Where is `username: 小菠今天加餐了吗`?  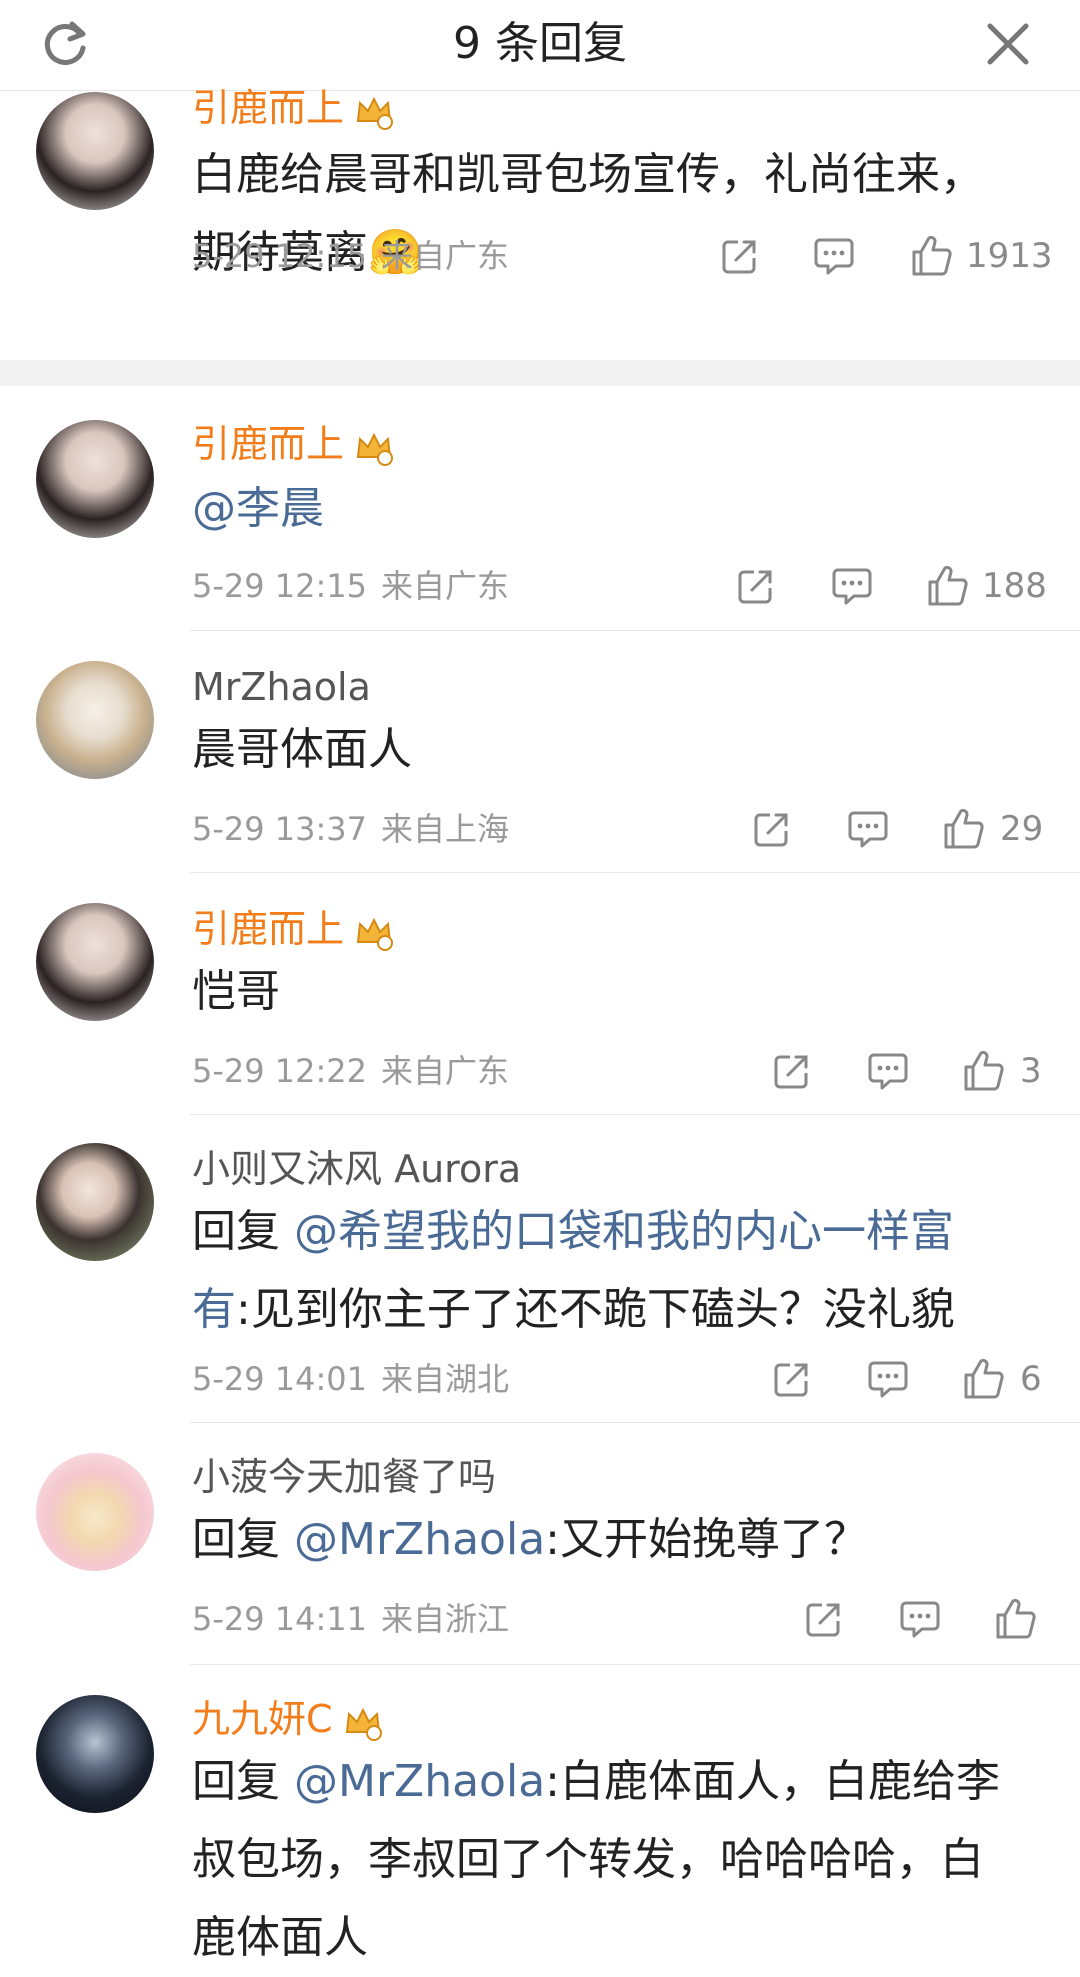 username: 小菠今天加餐了吗 is located at coordinates (344, 1477).